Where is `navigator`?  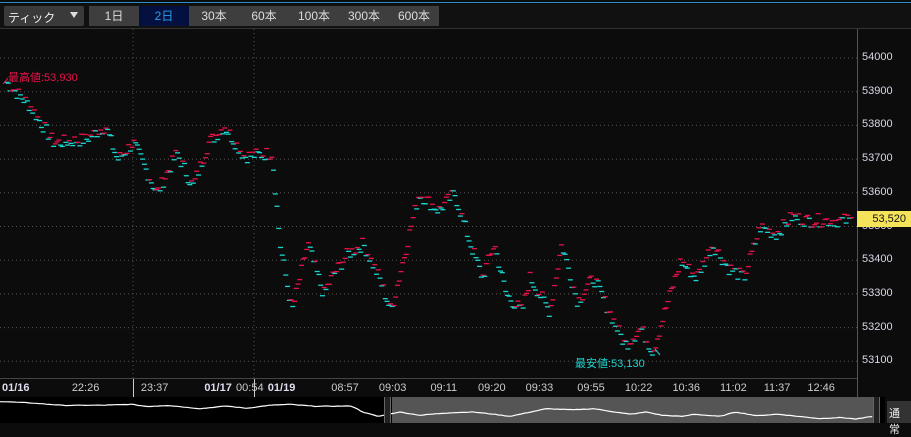
navigator is located at coordinates (442, 410).